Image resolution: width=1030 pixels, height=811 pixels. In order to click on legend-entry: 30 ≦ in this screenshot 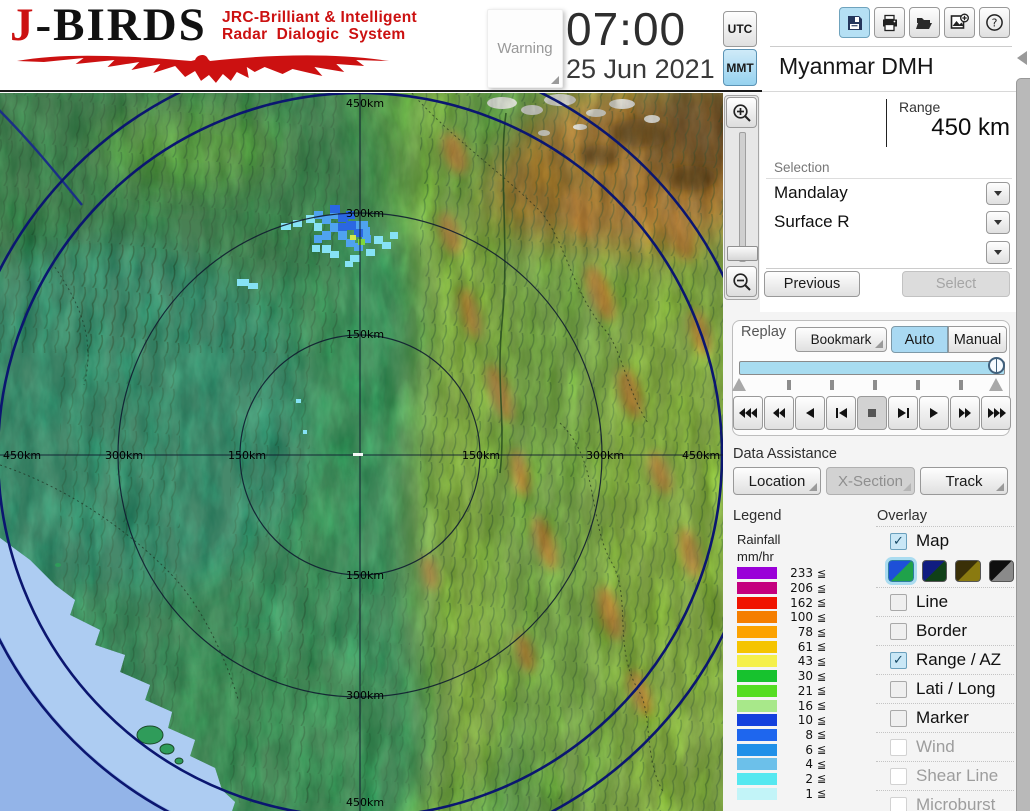, I will do `click(797, 676)`.